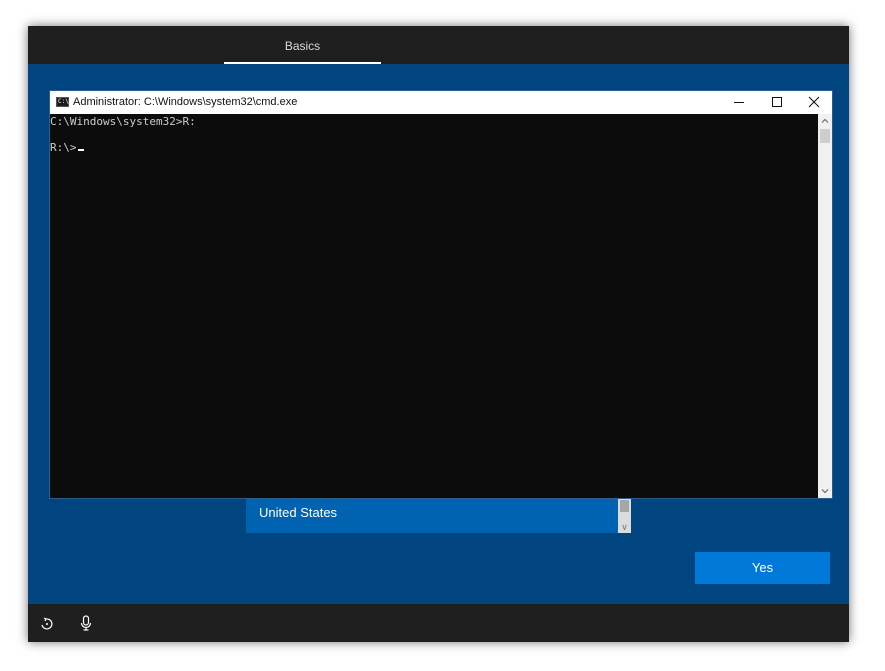 The width and height of the screenshot is (885, 671). I want to click on region-list-item-selected: United States, so click(431, 516).